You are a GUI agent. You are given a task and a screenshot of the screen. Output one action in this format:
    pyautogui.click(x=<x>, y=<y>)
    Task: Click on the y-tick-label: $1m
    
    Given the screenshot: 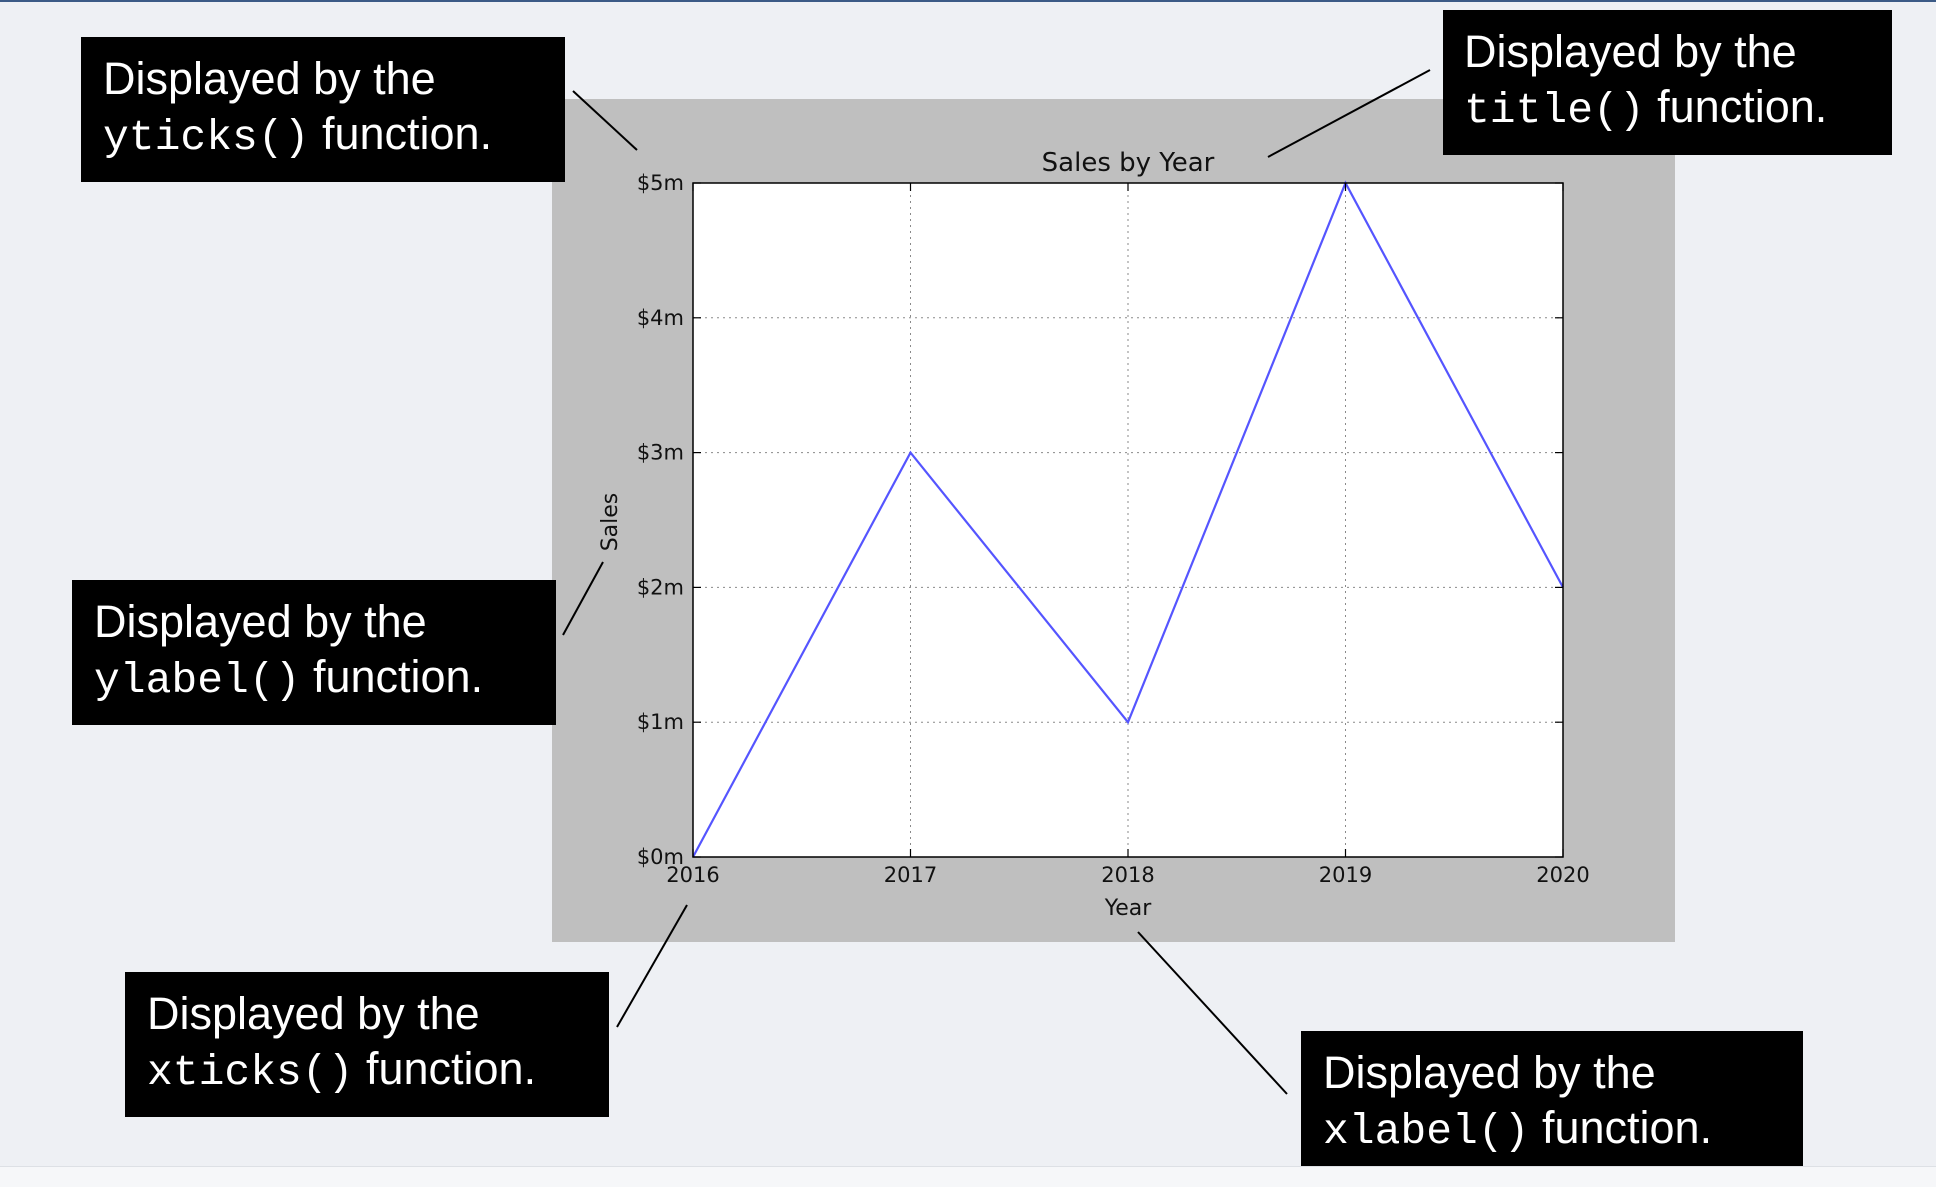 What is the action you would take?
    pyautogui.click(x=660, y=722)
    